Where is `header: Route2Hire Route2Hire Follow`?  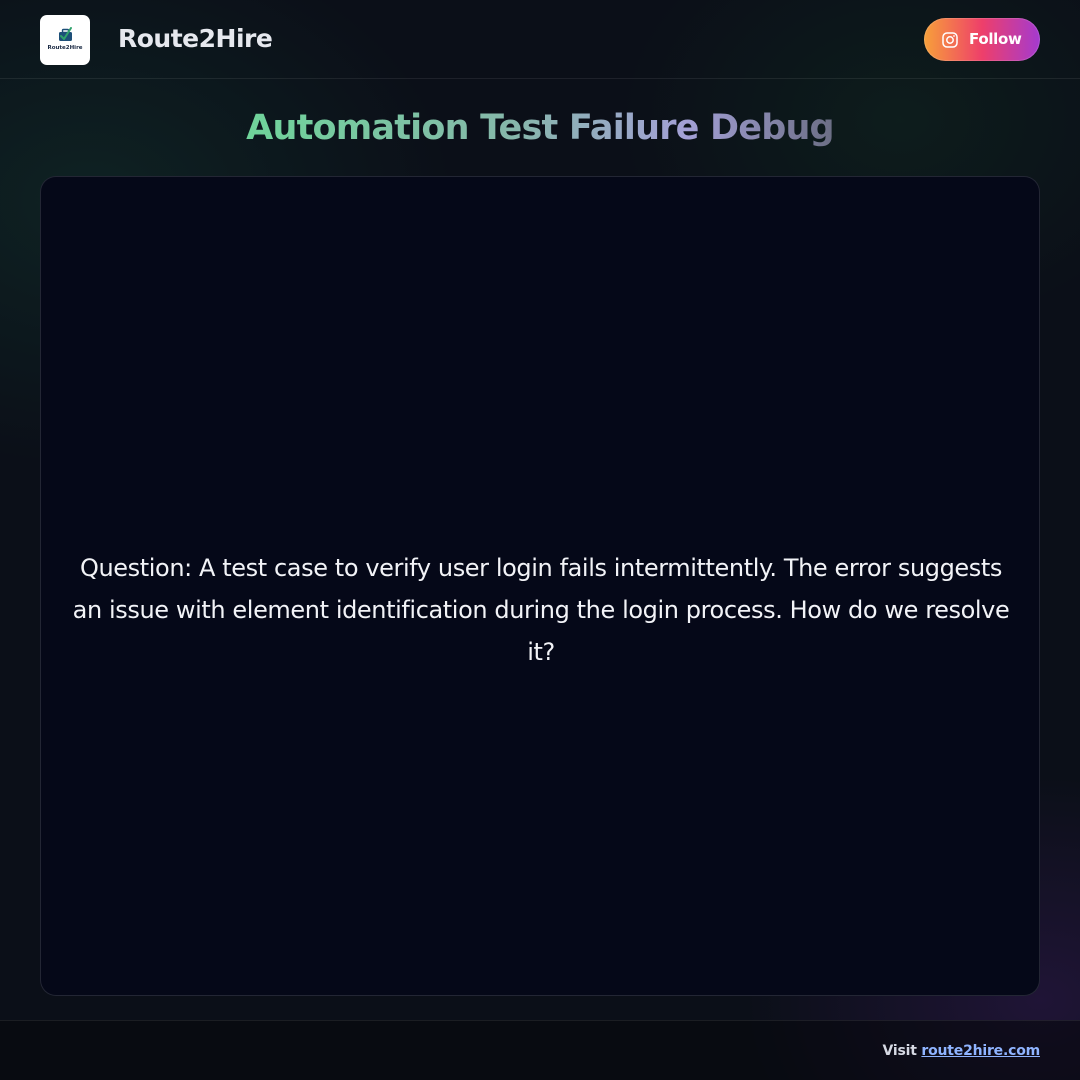 header: Route2Hire Route2Hire Follow is located at coordinates (540, 39).